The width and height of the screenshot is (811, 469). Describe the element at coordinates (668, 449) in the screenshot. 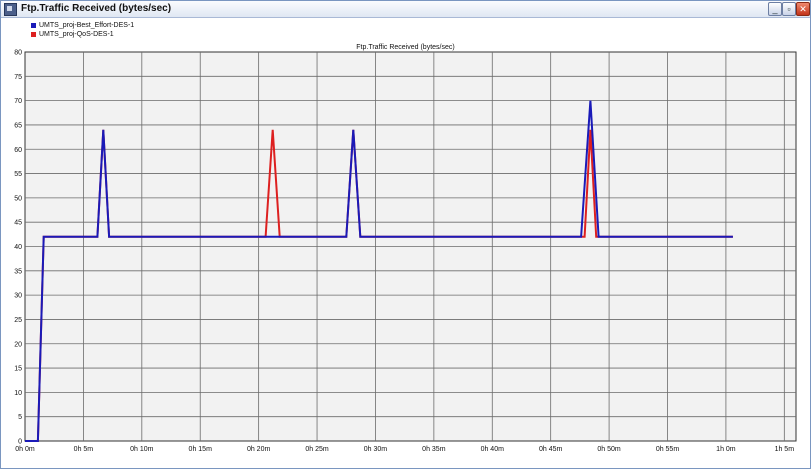

I see `x-tick-label: 0h 55m` at that location.